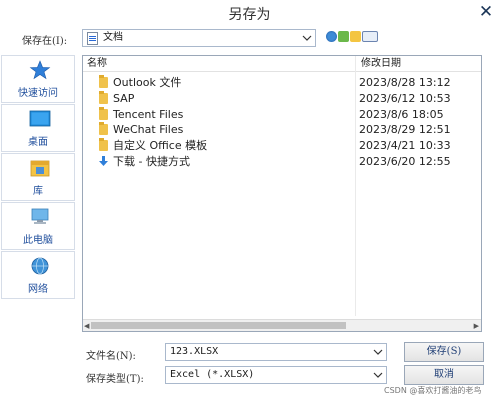 The width and height of the screenshot is (499, 400). What do you see at coordinates (212, 374) in the screenshot?
I see `filetype-value: Excel (*.XLSX)` at bounding box center [212, 374].